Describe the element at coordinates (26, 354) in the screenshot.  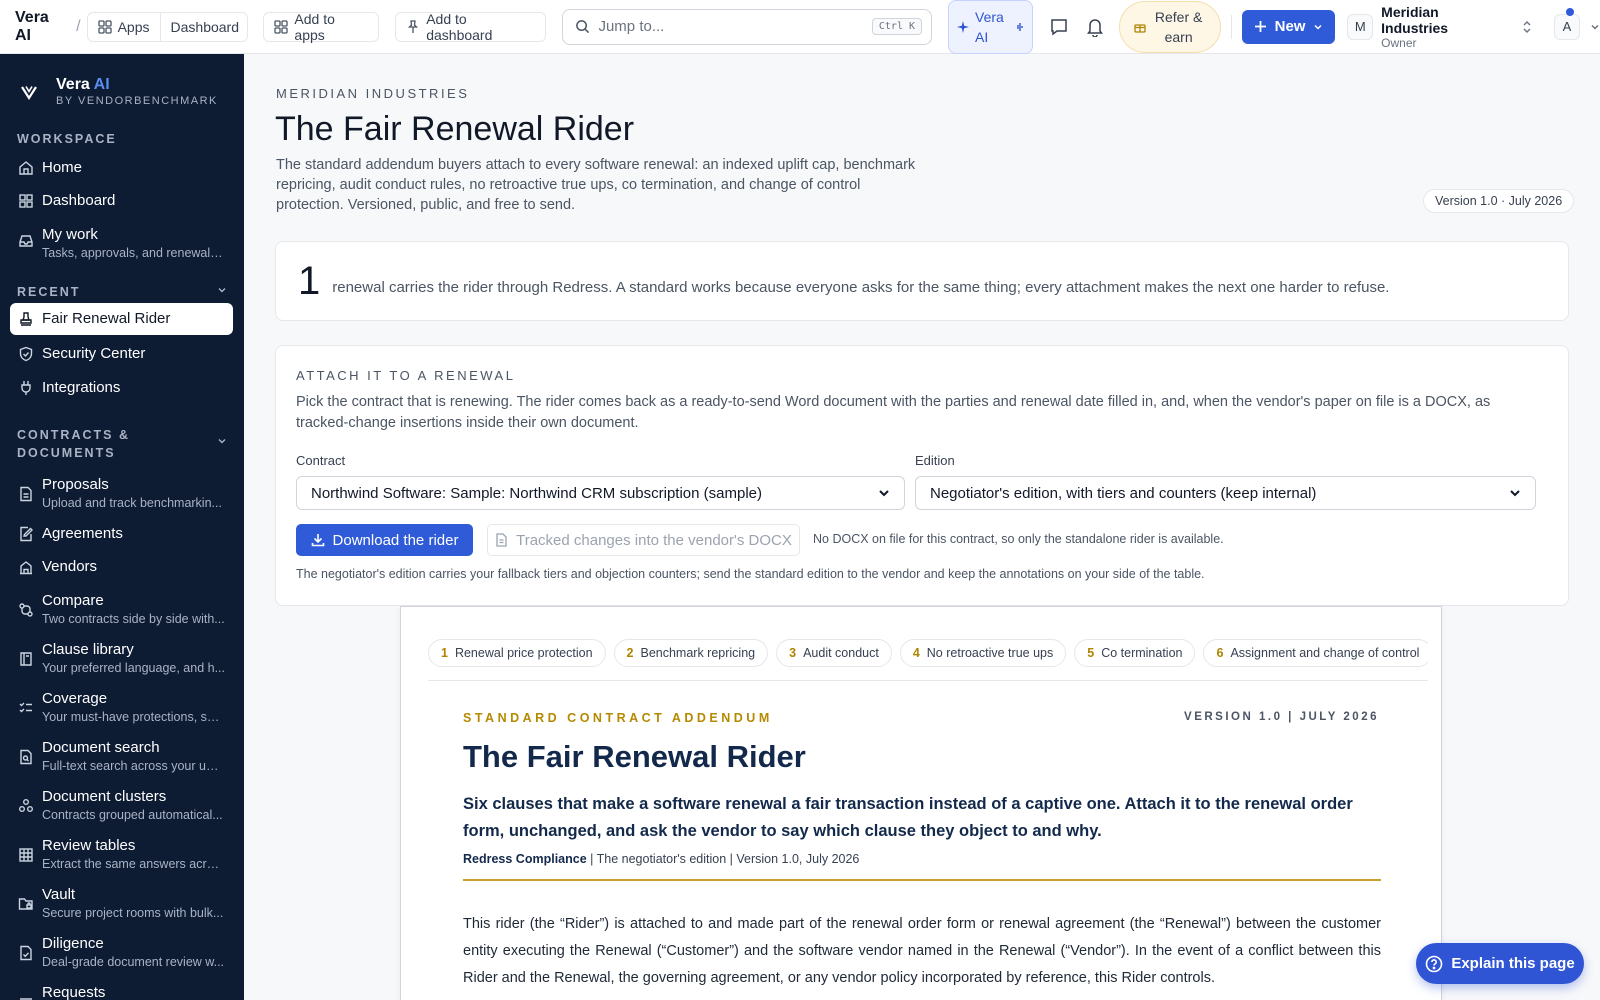
I see `shield-icon` at that location.